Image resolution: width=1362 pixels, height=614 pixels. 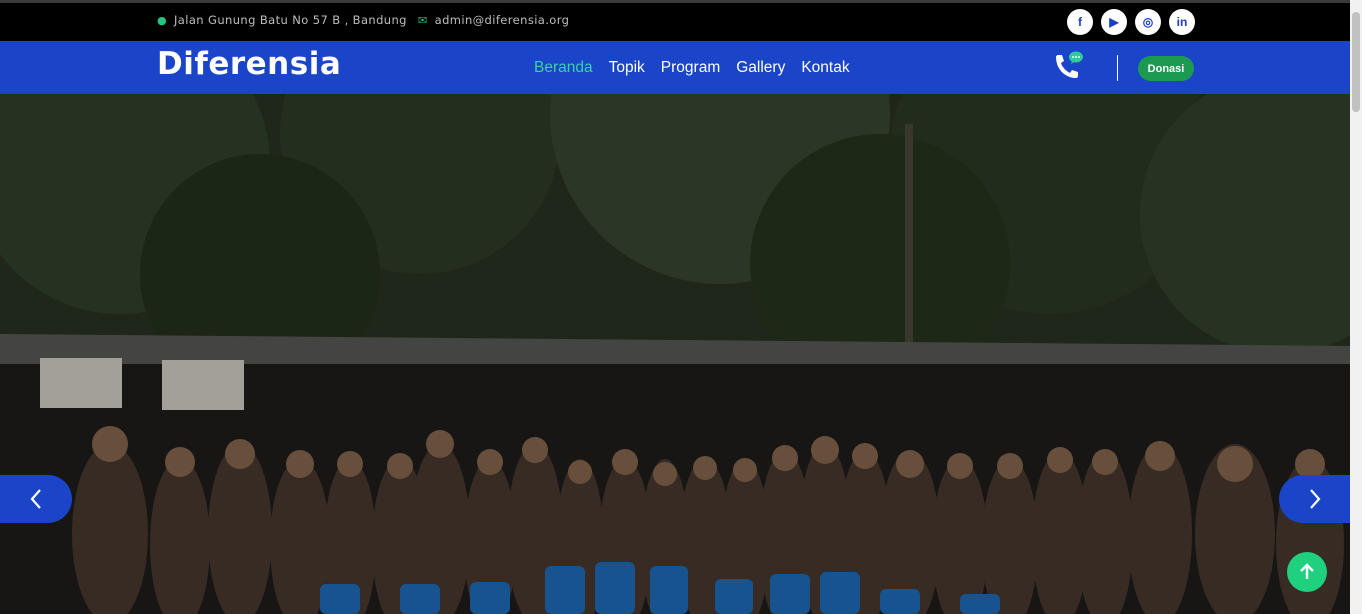 What do you see at coordinates (760, 68) in the screenshot?
I see `menu-item-gallery: Gallery` at bounding box center [760, 68].